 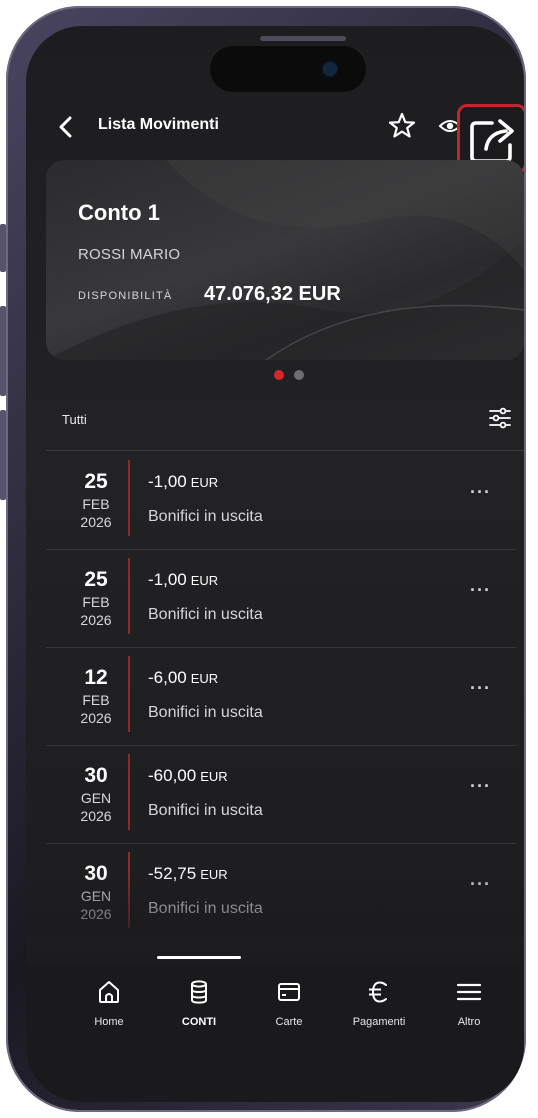 What do you see at coordinates (279, 375) in the screenshot?
I see `pager-dot-active` at bounding box center [279, 375].